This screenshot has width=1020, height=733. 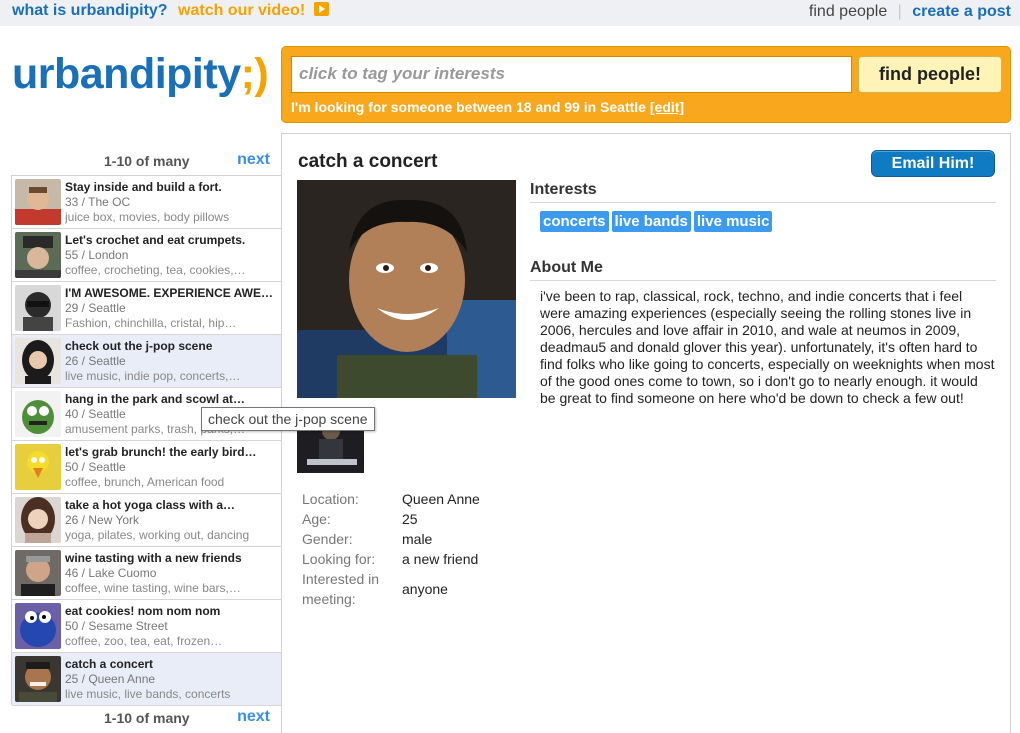 What do you see at coordinates (910, 12) in the screenshot?
I see `top-right-links: find people | create a post` at bounding box center [910, 12].